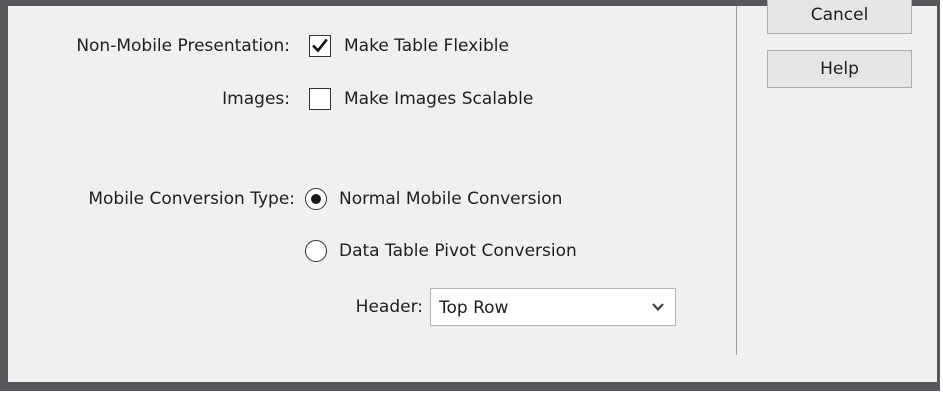  I want to click on button-column-divider, so click(736, 180).